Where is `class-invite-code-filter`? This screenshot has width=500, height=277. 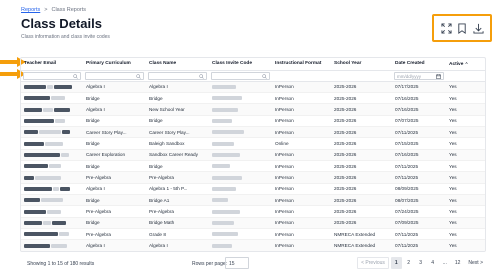
class-invite-code-filter is located at coordinates (240, 75).